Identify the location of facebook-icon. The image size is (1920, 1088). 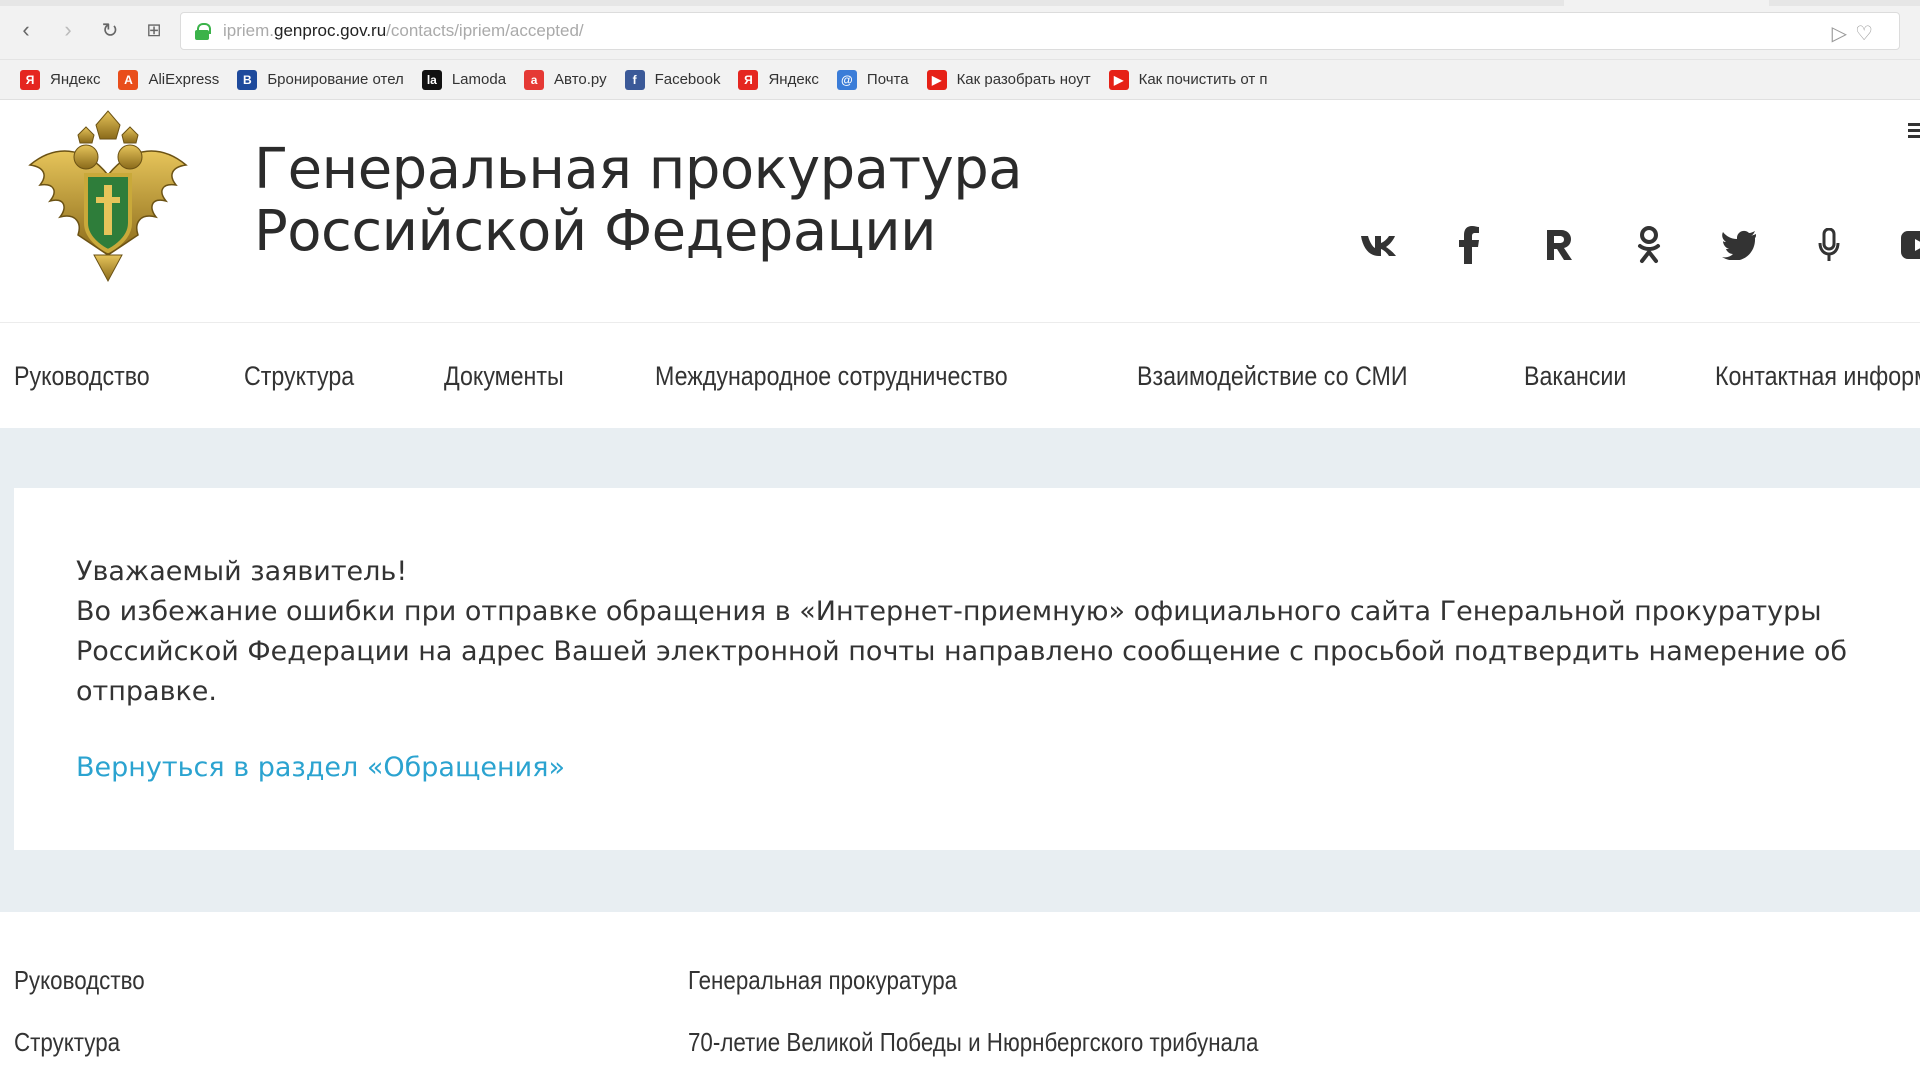
(1469, 245).